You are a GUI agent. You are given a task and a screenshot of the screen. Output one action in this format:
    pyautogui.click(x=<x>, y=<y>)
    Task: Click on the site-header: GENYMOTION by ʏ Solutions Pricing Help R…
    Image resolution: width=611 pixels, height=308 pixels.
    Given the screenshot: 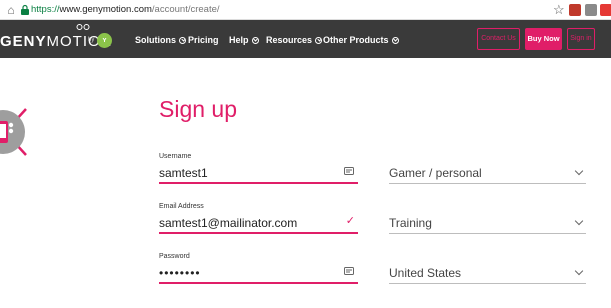 What is the action you would take?
    pyautogui.click(x=305, y=39)
    